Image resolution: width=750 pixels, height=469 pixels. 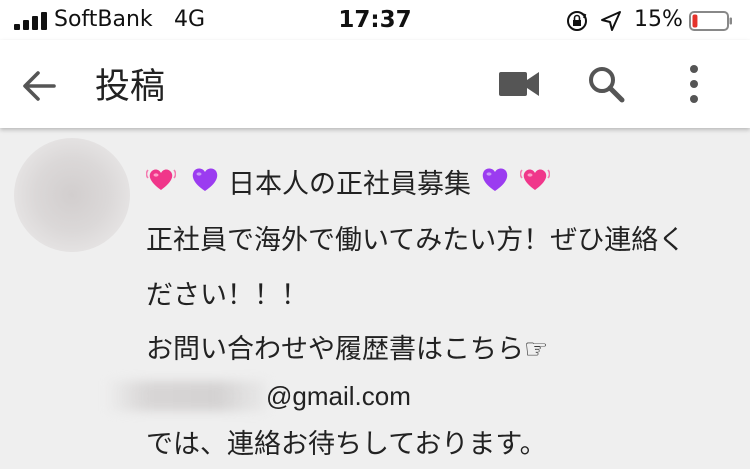 I want to click on post-text-line-2: ださい！！！, so click(x=227, y=295).